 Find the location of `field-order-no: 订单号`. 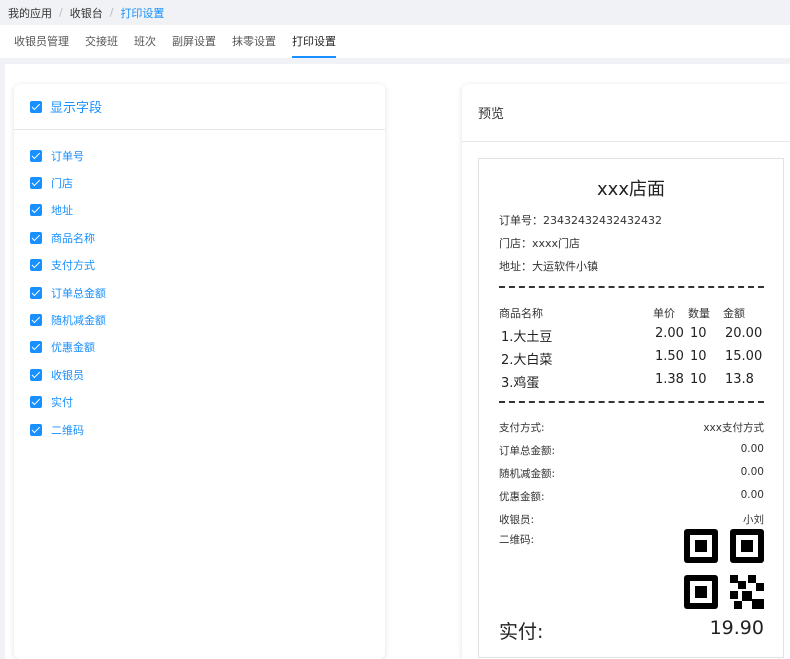

field-order-no: 订单号 is located at coordinates (207, 155).